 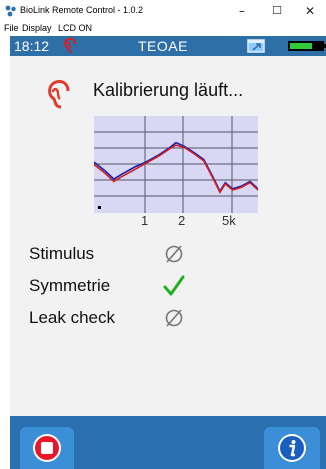 I want to click on status-time: 18:12, so click(x=32, y=46).